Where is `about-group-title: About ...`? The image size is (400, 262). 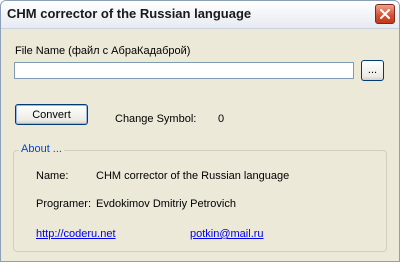
about-group-title: About ... is located at coordinates (41, 149).